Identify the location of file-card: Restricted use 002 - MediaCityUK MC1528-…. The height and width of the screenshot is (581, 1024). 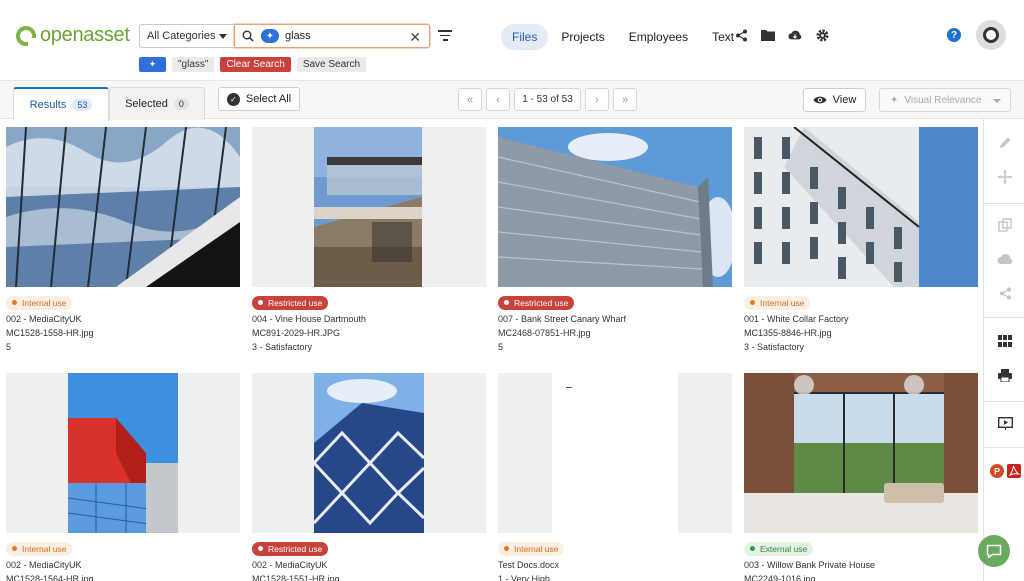
(369, 477).